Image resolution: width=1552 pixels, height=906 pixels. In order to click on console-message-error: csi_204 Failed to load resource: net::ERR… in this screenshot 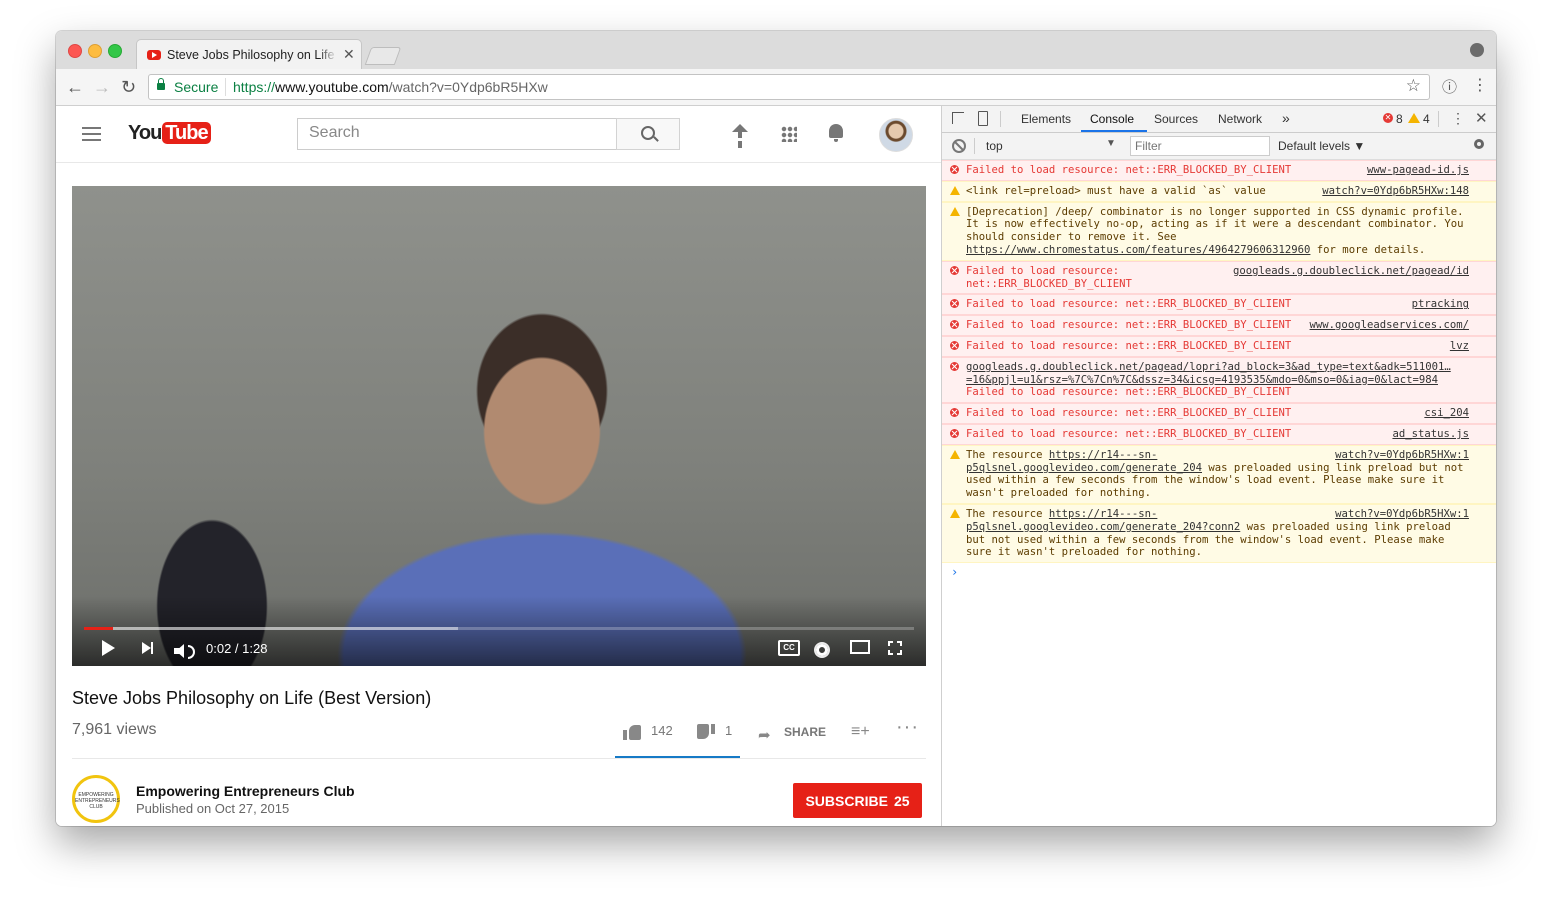, I will do `click(1219, 413)`.